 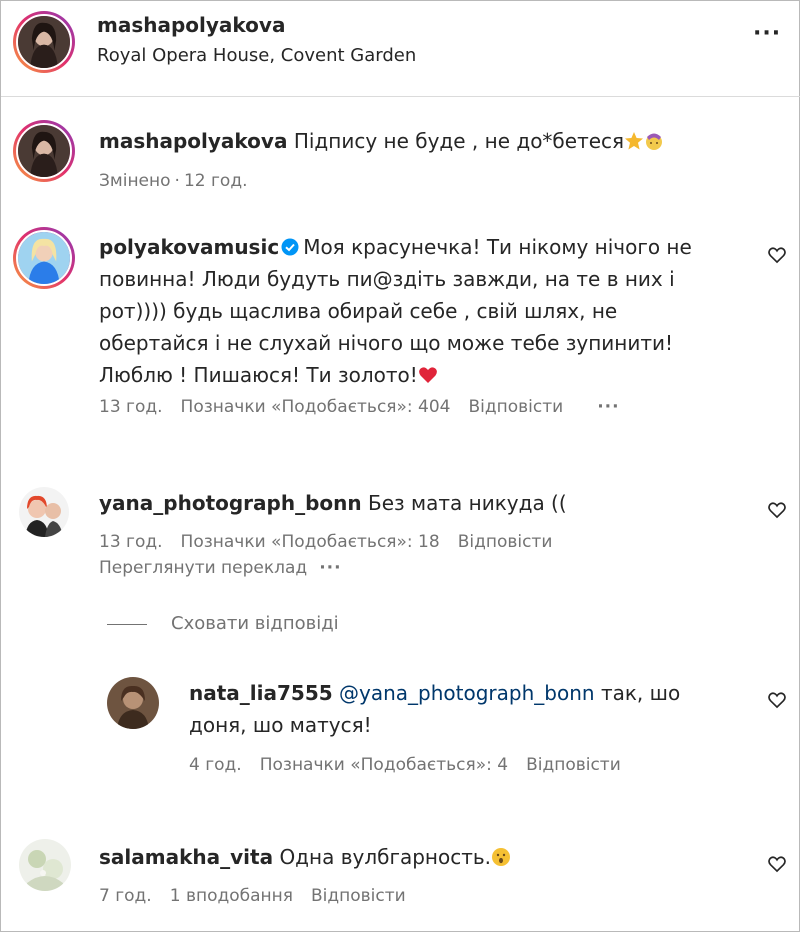 What do you see at coordinates (191, 25) in the screenshot?
I see `header-username: mashapolyakova` at bounding box center [191, 25].